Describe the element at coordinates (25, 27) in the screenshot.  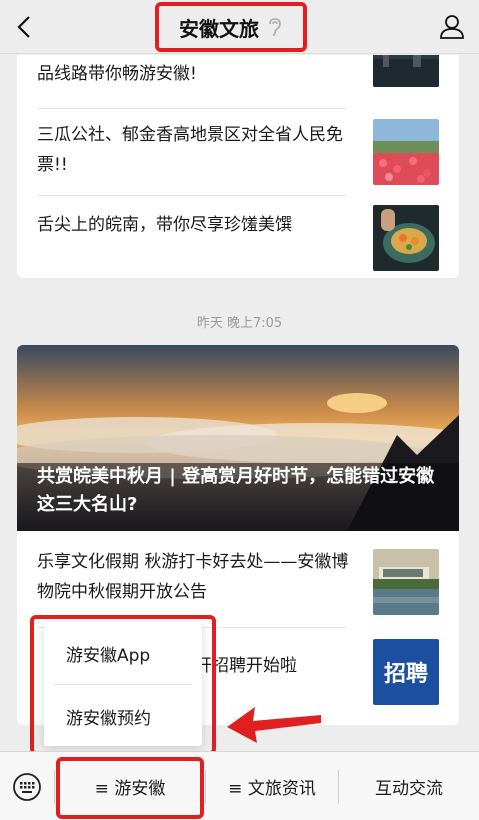
I see `chevron-left-icon` at that location.